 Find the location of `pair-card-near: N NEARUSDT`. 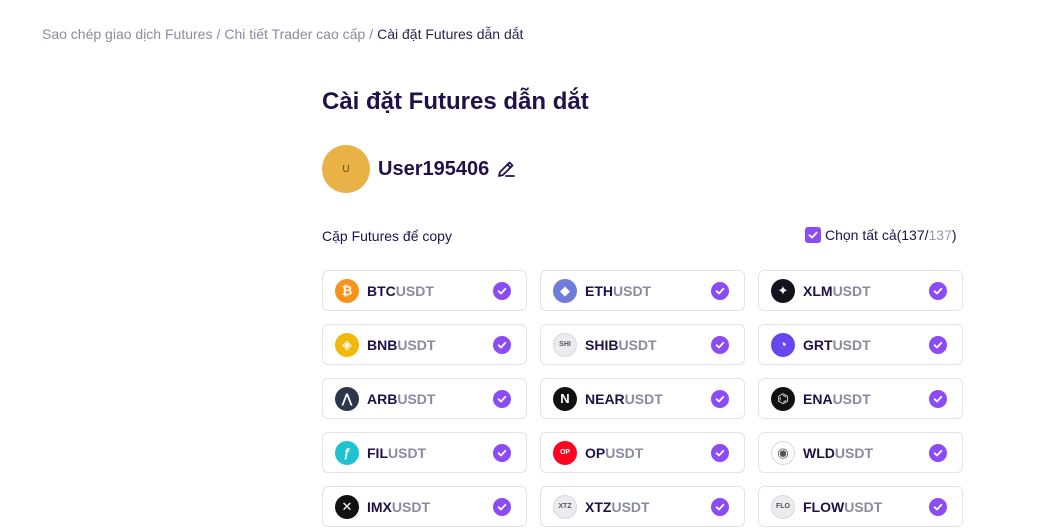

pair-card-near: N NEARUSDT is located at coordinates (642, 398).